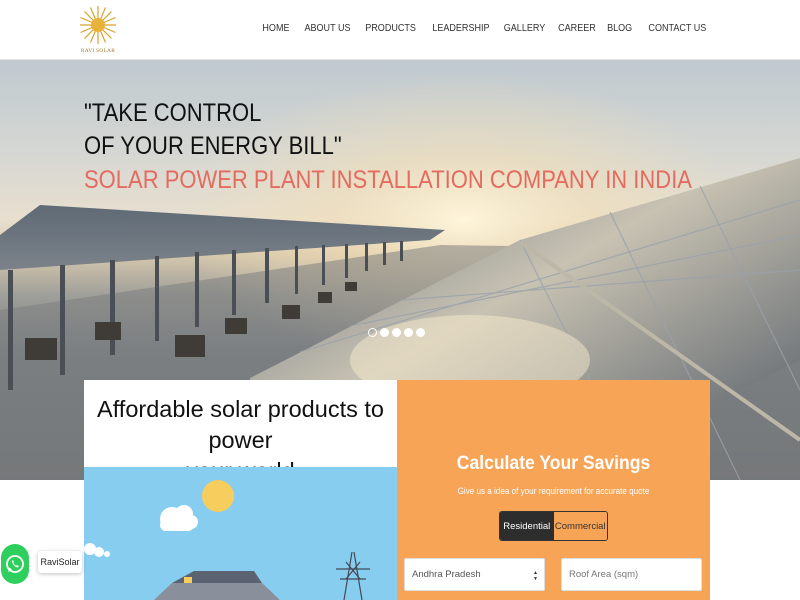  What do you see at coordinates (275, 28) in the screenshot?
I see `nav-home: HOME` at bounding box center [275, 28].